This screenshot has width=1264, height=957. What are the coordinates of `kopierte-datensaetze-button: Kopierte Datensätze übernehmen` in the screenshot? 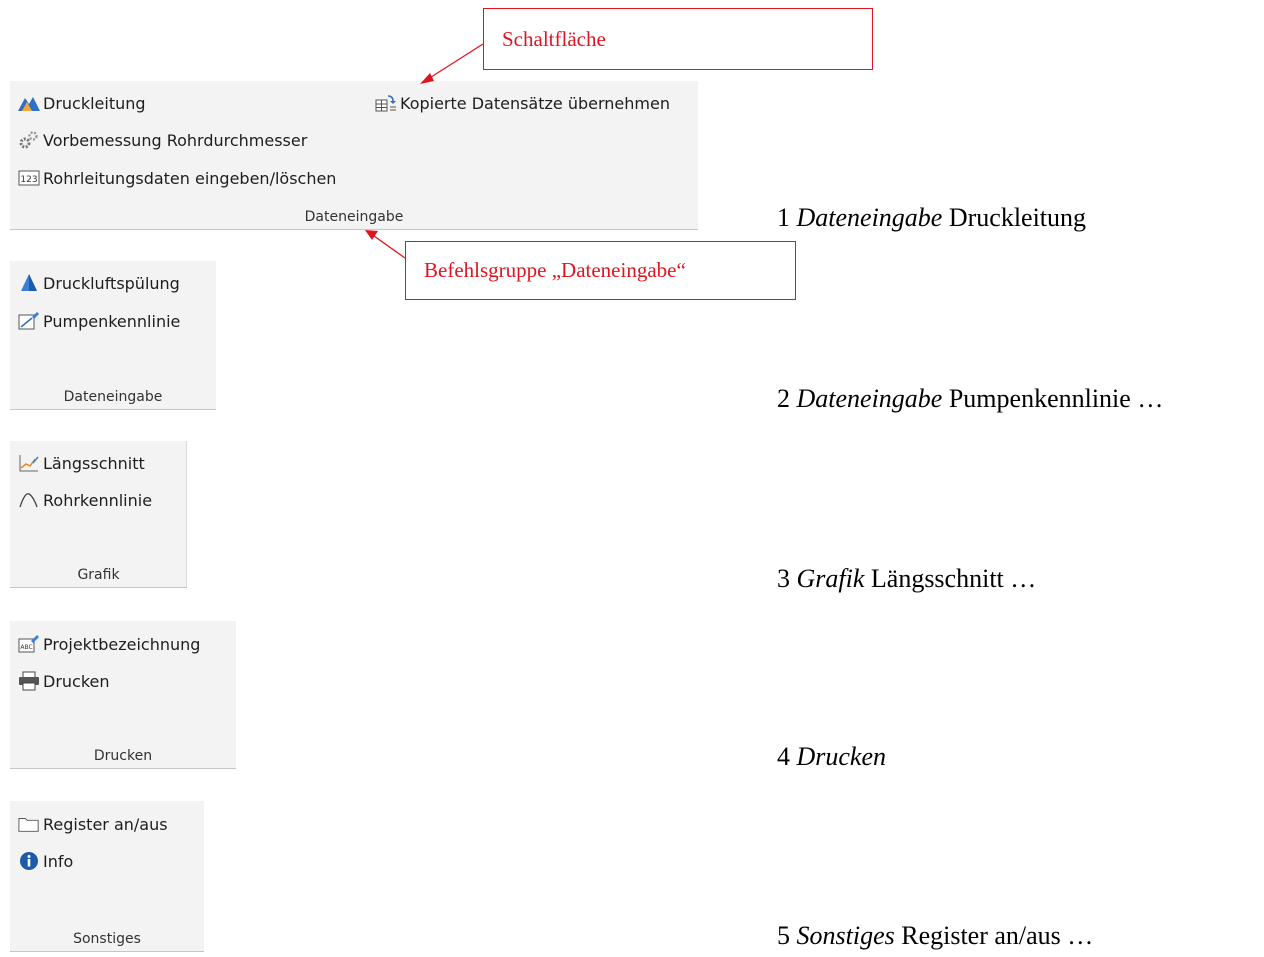 It's located at (525, 103).